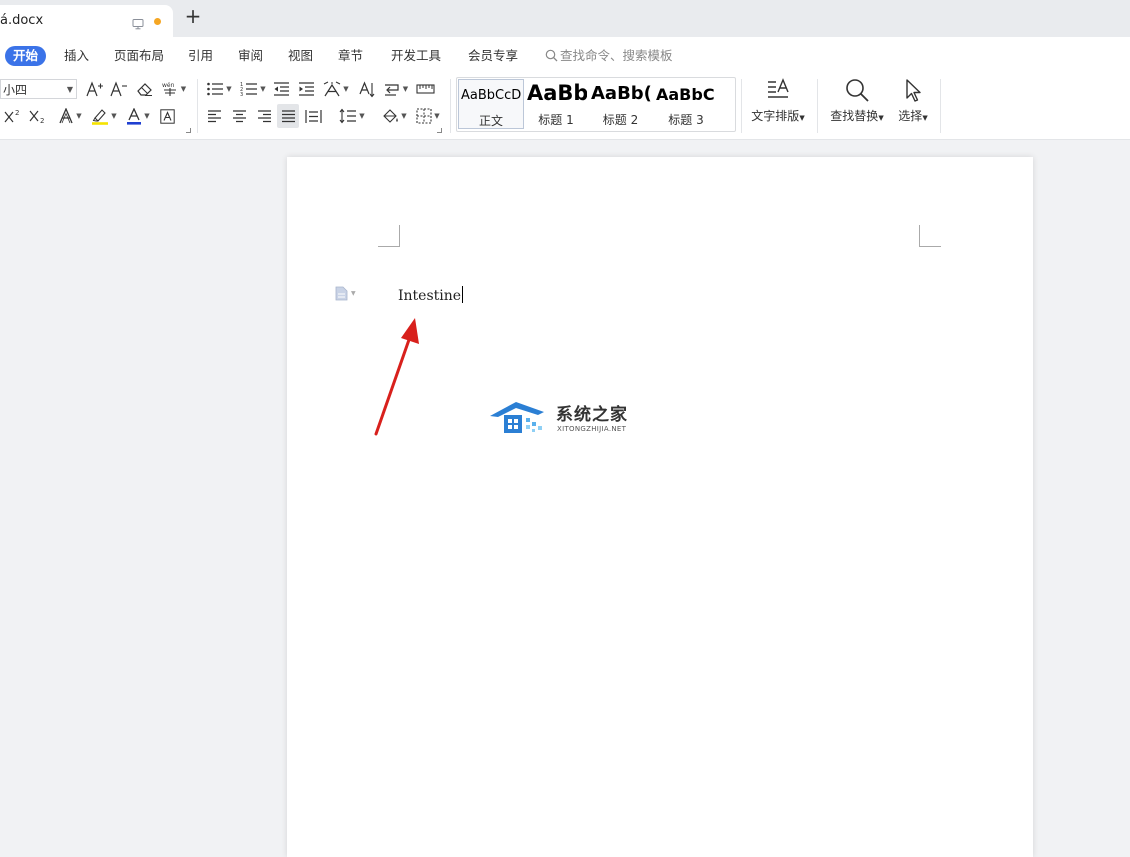 The image size is (1130, 857). I want to click on highlight-button: ▼, so click(104, 116).